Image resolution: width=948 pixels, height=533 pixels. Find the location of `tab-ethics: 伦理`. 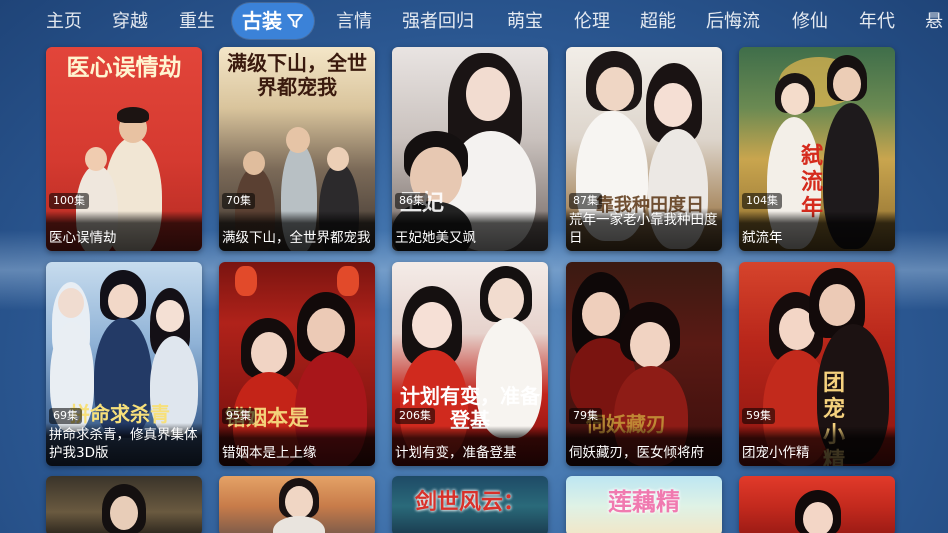

tab-ethics: 伦理 is located at coordinates (592, 22).